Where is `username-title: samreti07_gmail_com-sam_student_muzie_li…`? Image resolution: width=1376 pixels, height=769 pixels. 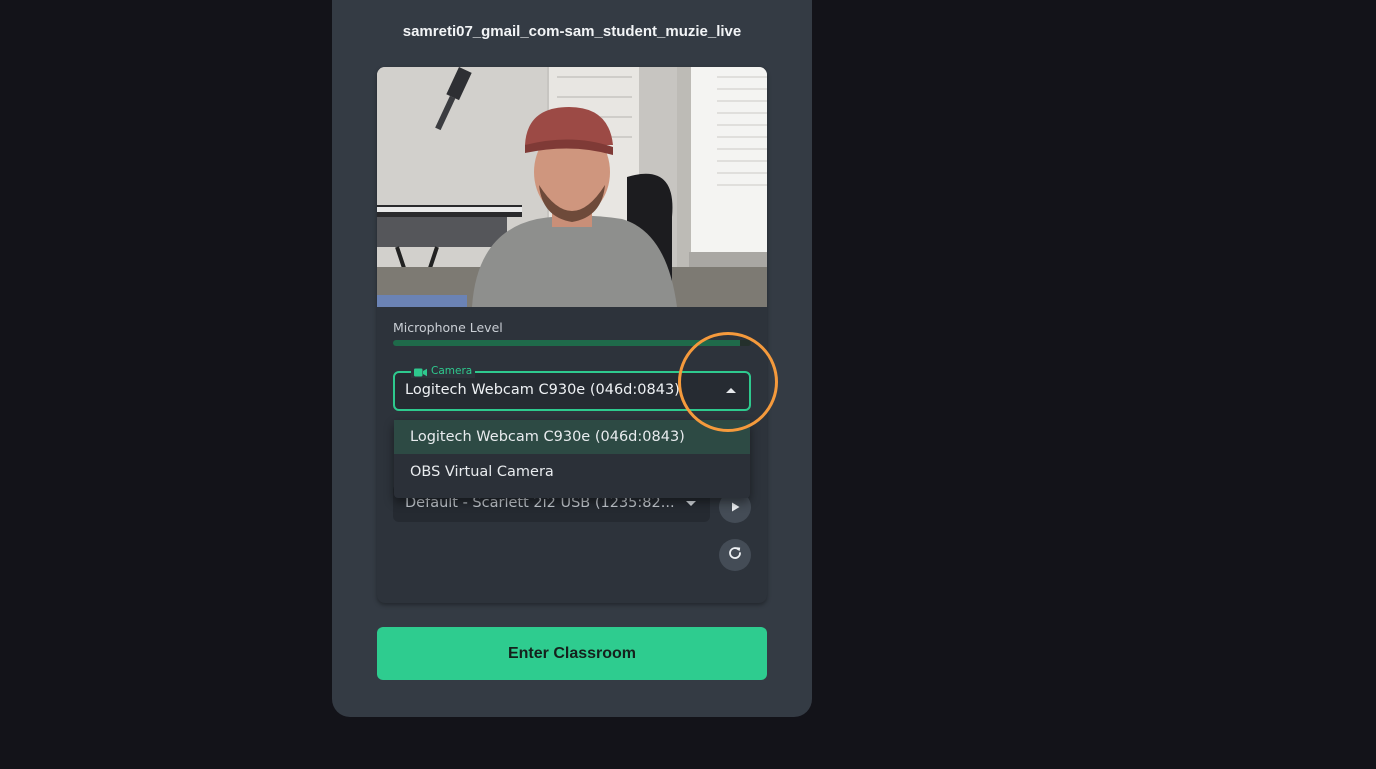 username-title: samreti07_gmail_com-sam_student_muzie_li… is located at coordinates (572, 31).